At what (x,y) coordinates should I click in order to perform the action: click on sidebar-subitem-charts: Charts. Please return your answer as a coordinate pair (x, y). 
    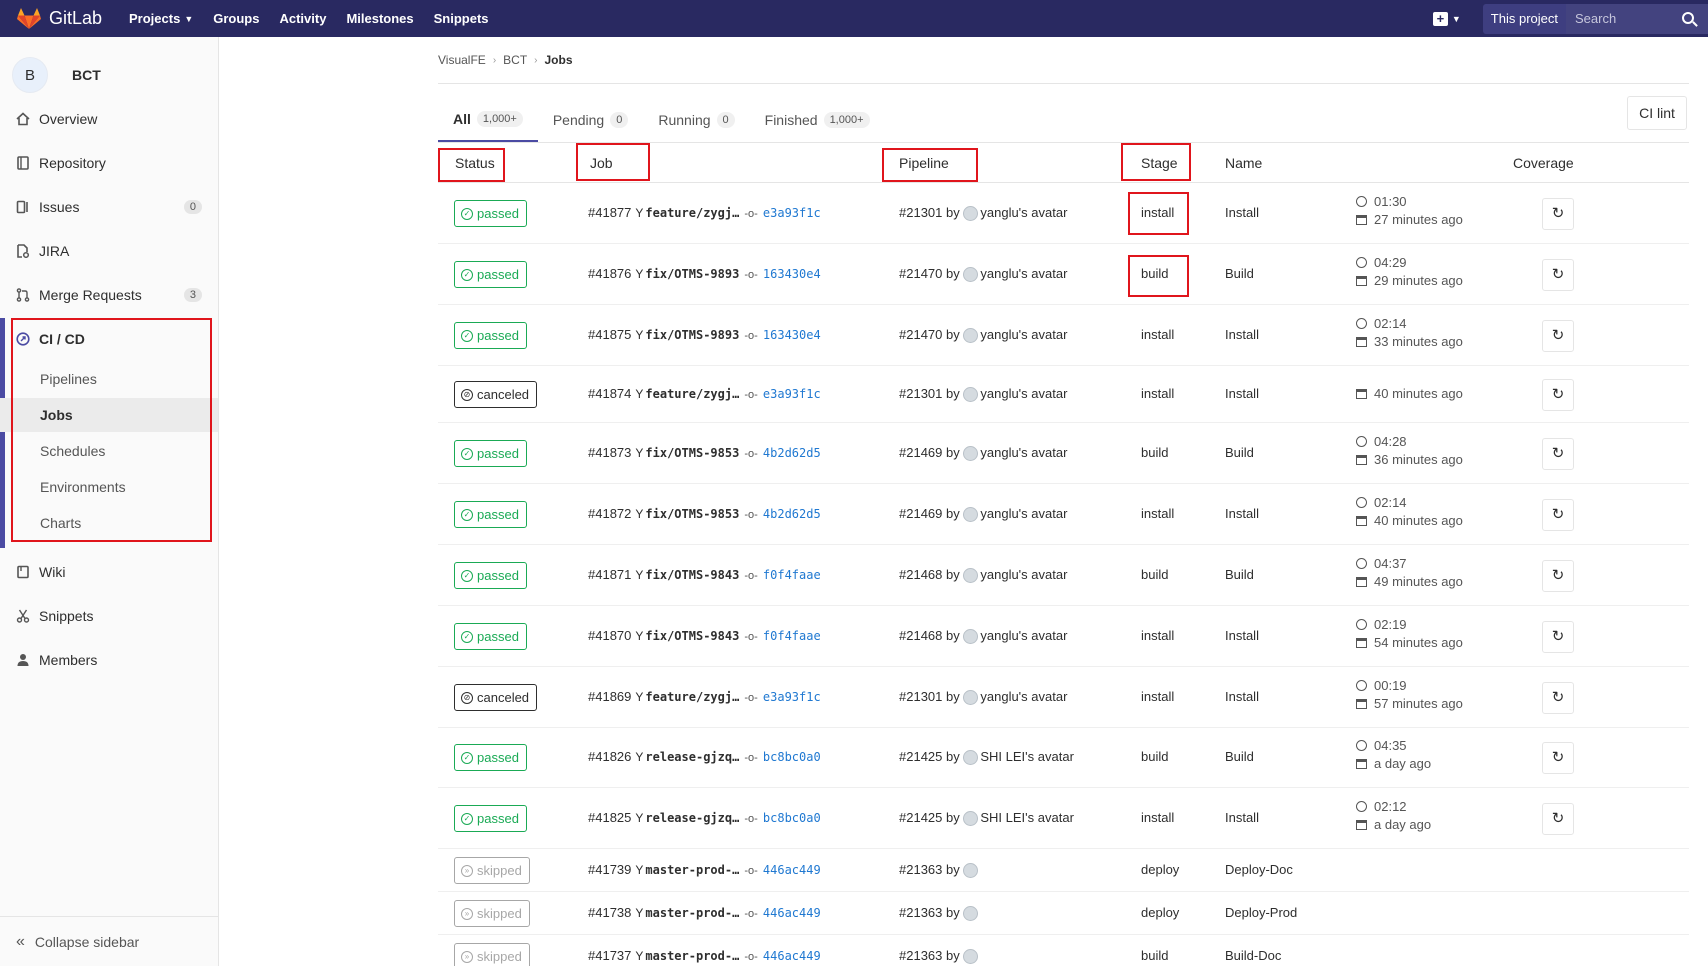
    Looking at the image, I should click on (109, 523).